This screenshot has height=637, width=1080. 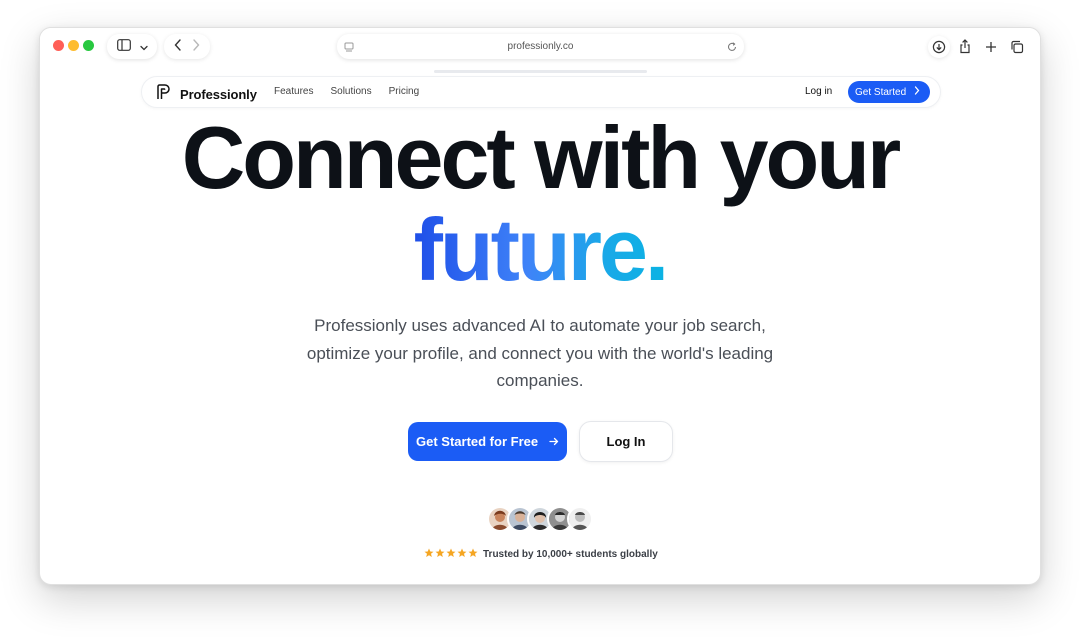 I want to click on trust-text: Trusted by 10,000+ students globally, so click(x=570, y=554).